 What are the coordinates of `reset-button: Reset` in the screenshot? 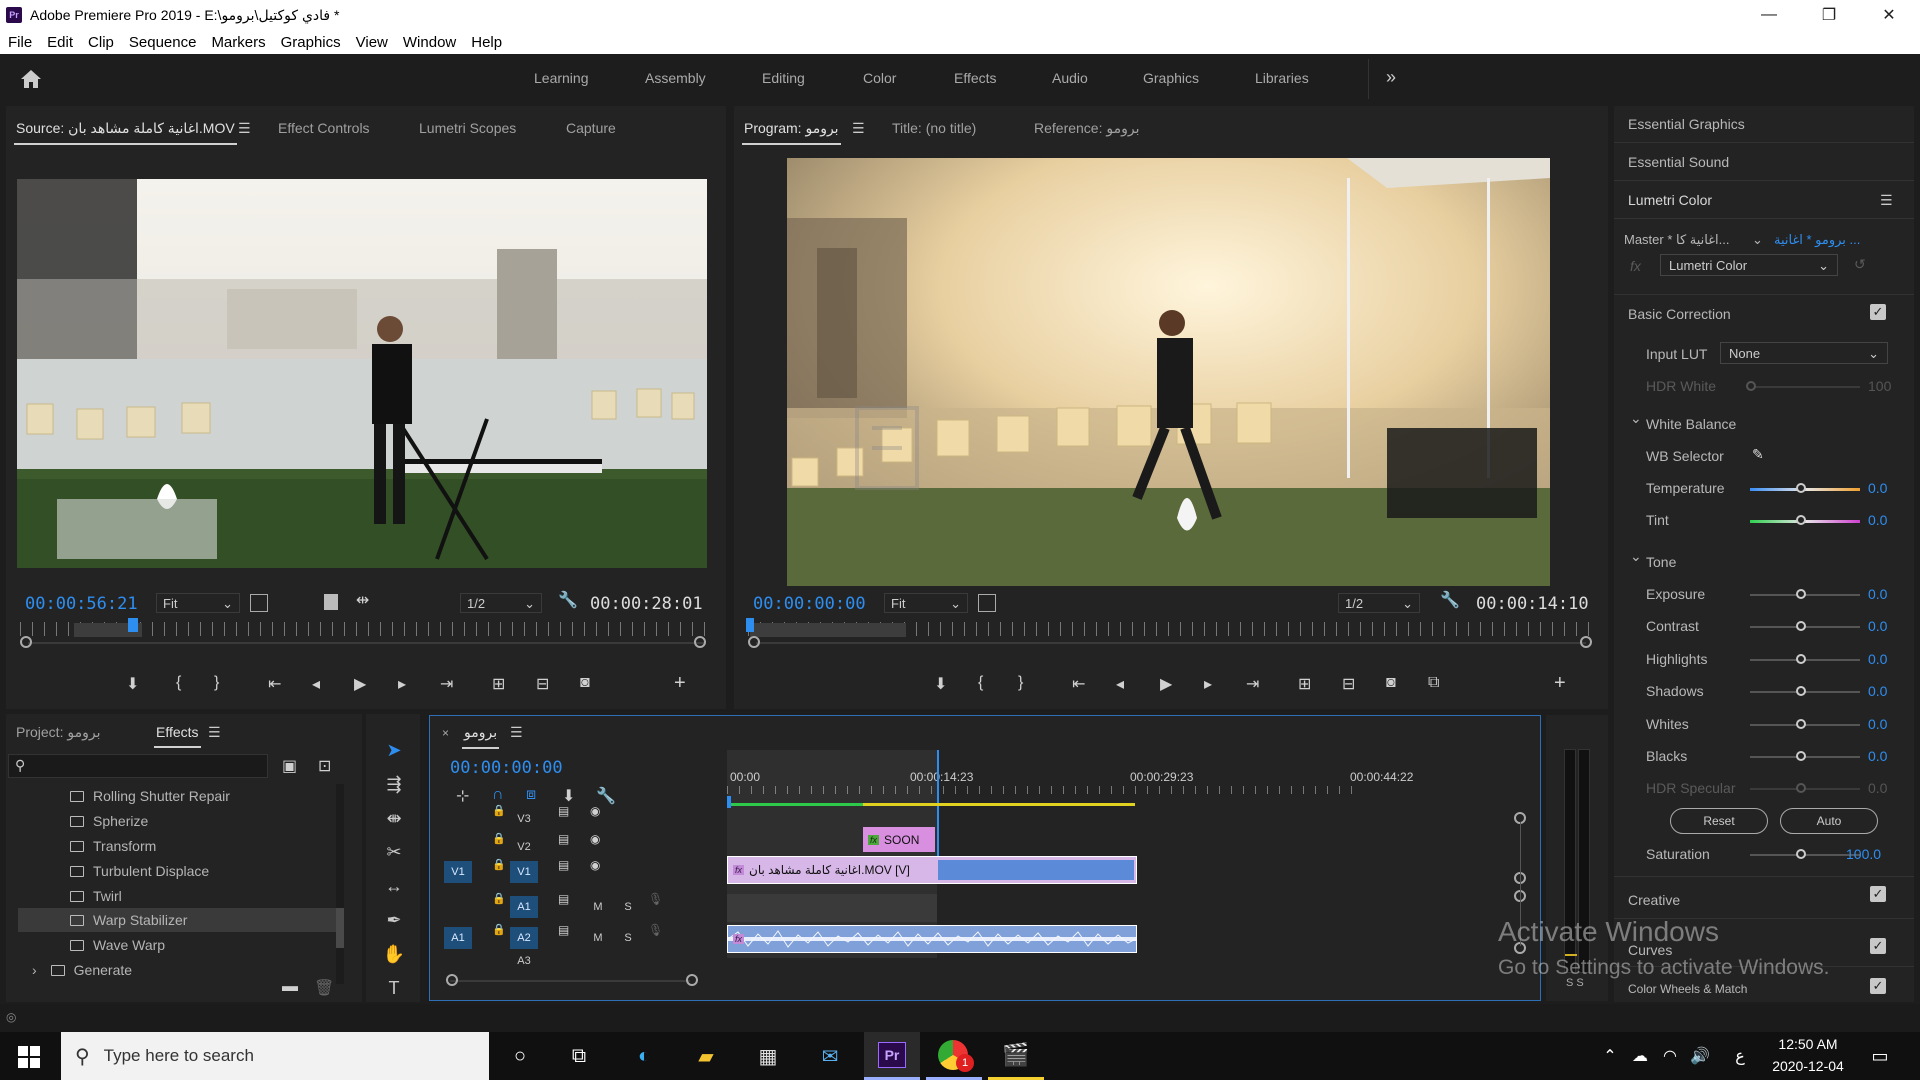 It's located at (1719, 821).